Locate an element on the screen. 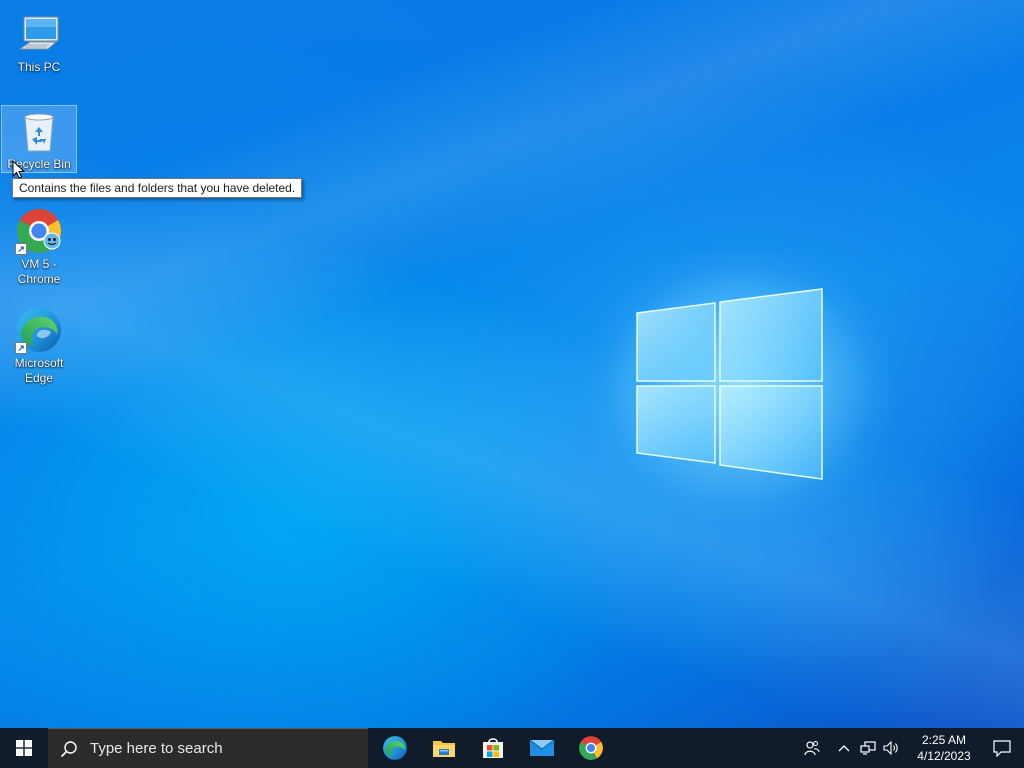  taskbar-search-box is located at coordinates (208, 748).